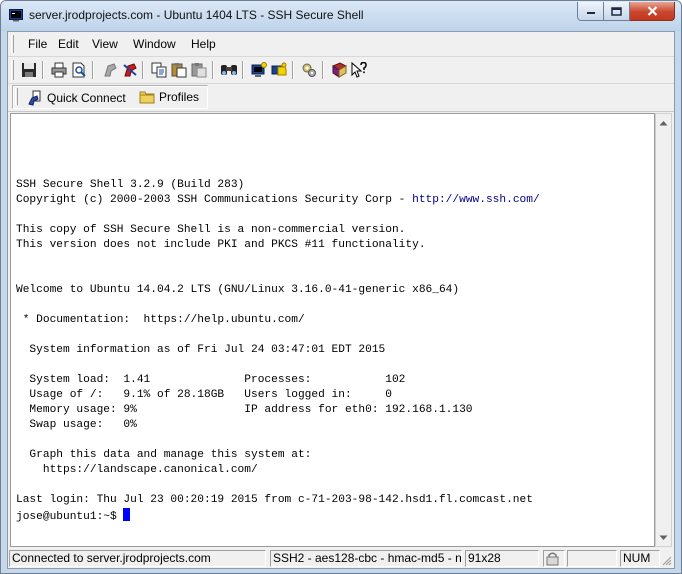 This screenshot has height=574, width=682. I want to click on toolbar-grip, so click(12, 70).